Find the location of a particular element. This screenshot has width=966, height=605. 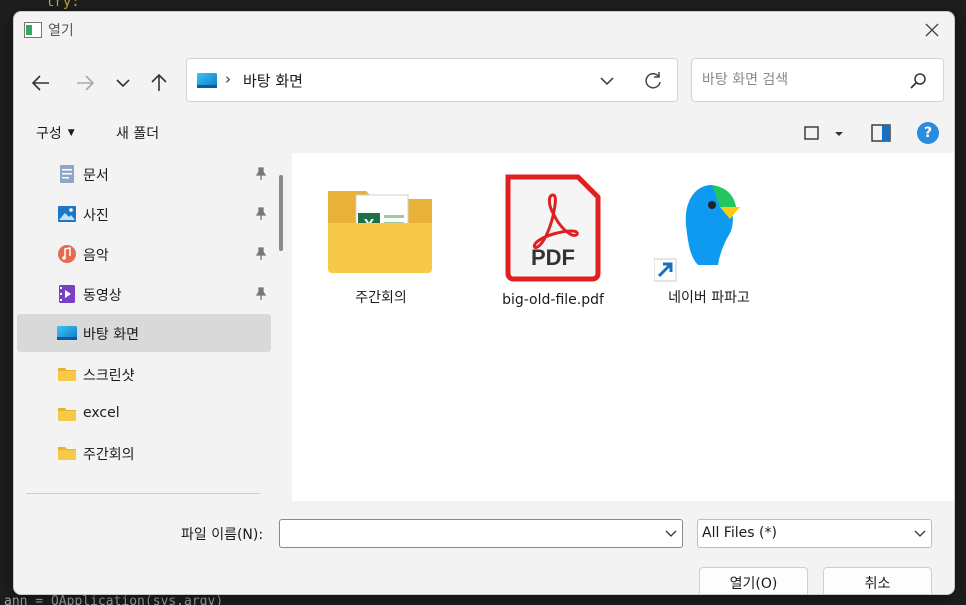

file-name: 네이버 파파고 is located at coordinates (709, 298).